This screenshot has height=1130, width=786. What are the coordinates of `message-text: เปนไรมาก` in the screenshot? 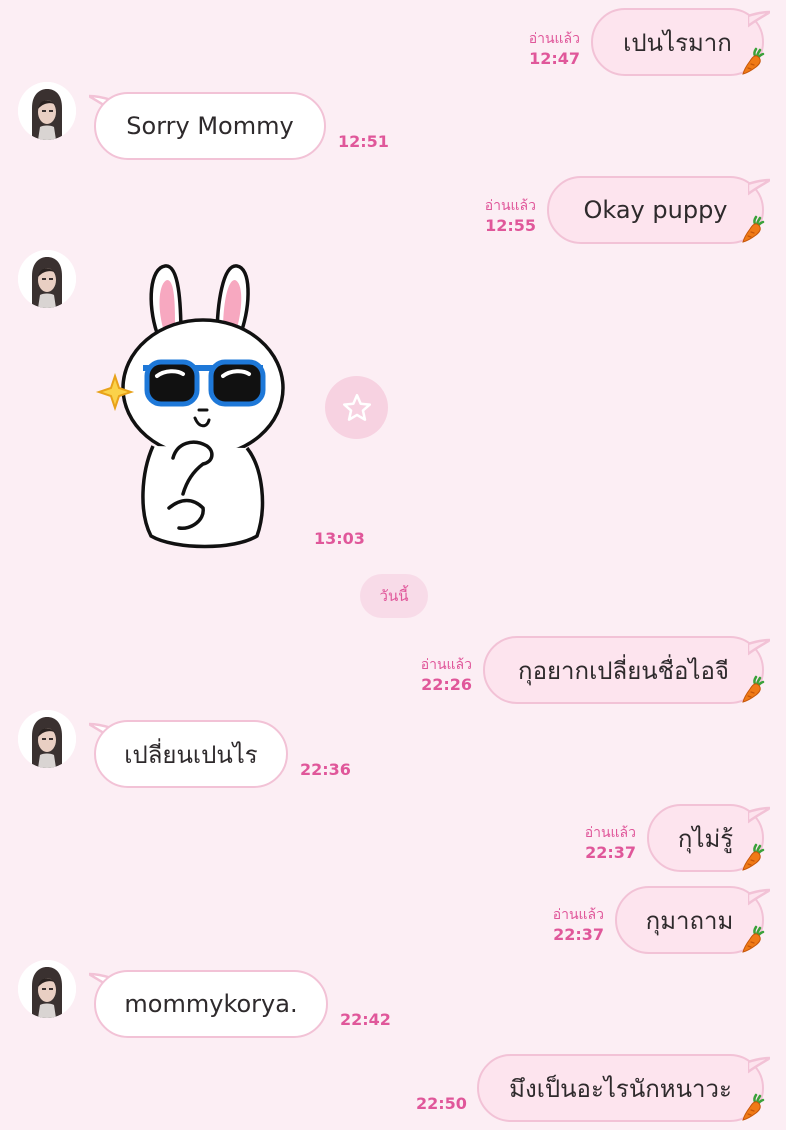 It's located at (677, 42).